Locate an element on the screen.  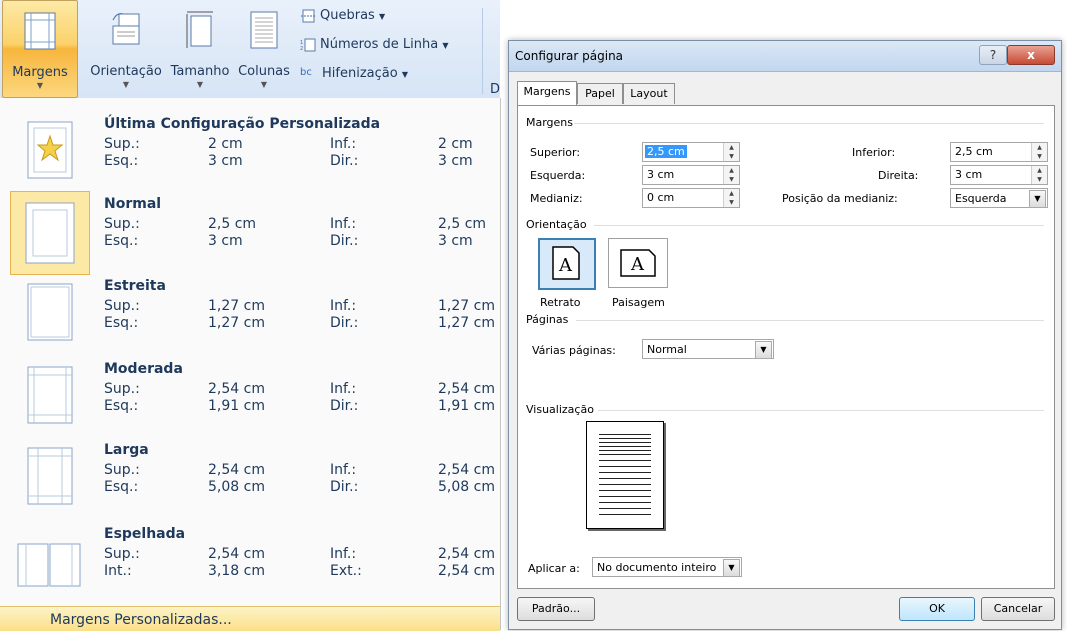
group-label-margins: Margens is located at coordinates (550, 122).